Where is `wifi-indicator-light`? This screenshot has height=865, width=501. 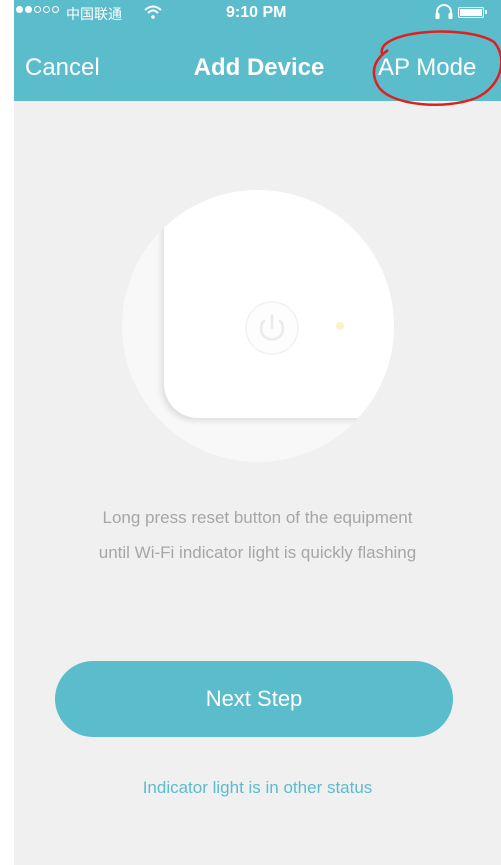 wifi-indicator-light is located at coordinates (340, 326).